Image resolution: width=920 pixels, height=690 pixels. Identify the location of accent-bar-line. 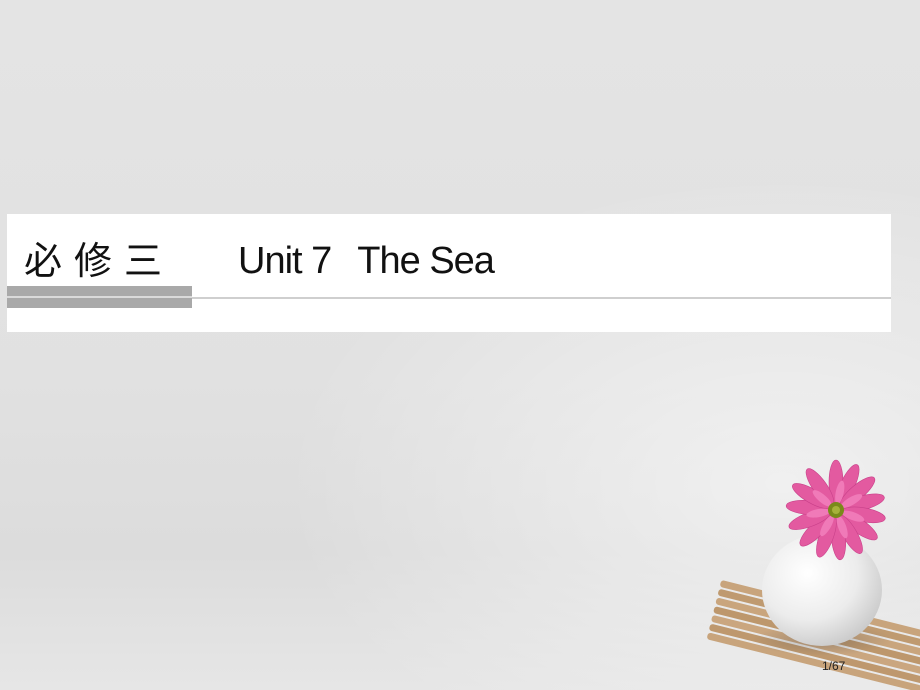
(99, 297).